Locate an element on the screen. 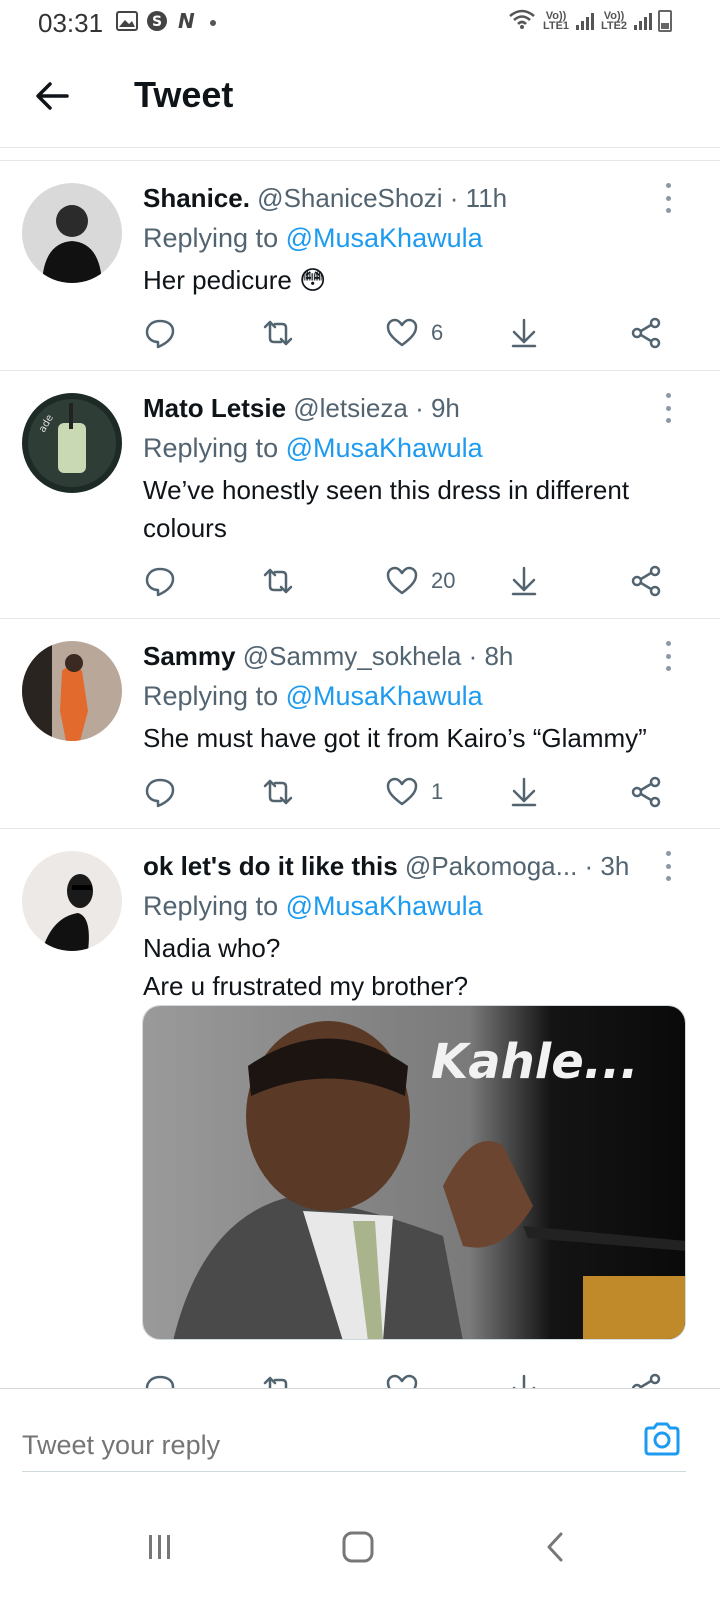  user-handle: @letsieza is located at coordinates (350, 408).